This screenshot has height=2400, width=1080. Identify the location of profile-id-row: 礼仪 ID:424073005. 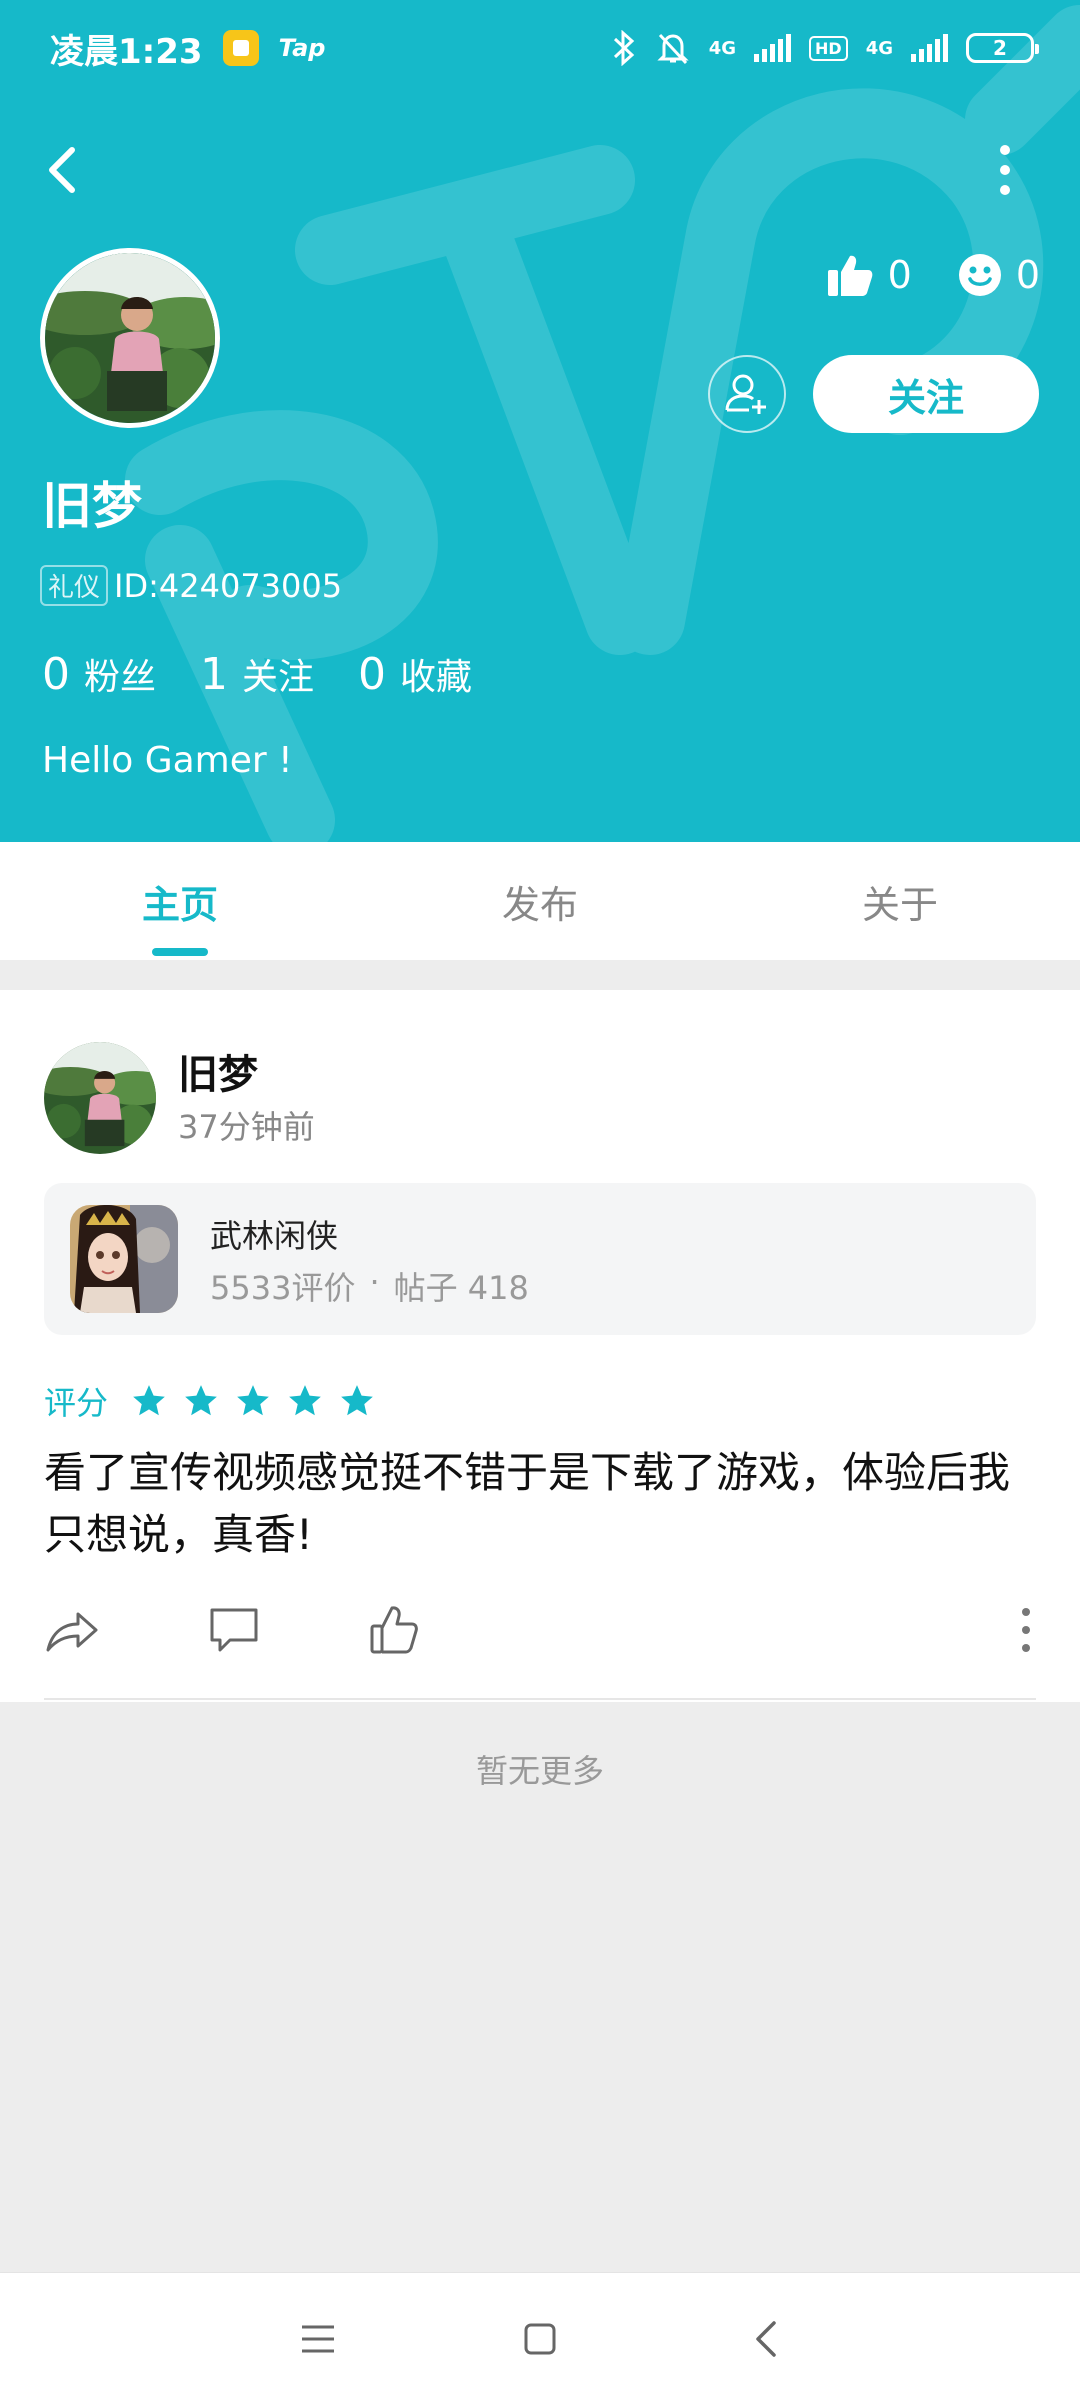
(191, 585).